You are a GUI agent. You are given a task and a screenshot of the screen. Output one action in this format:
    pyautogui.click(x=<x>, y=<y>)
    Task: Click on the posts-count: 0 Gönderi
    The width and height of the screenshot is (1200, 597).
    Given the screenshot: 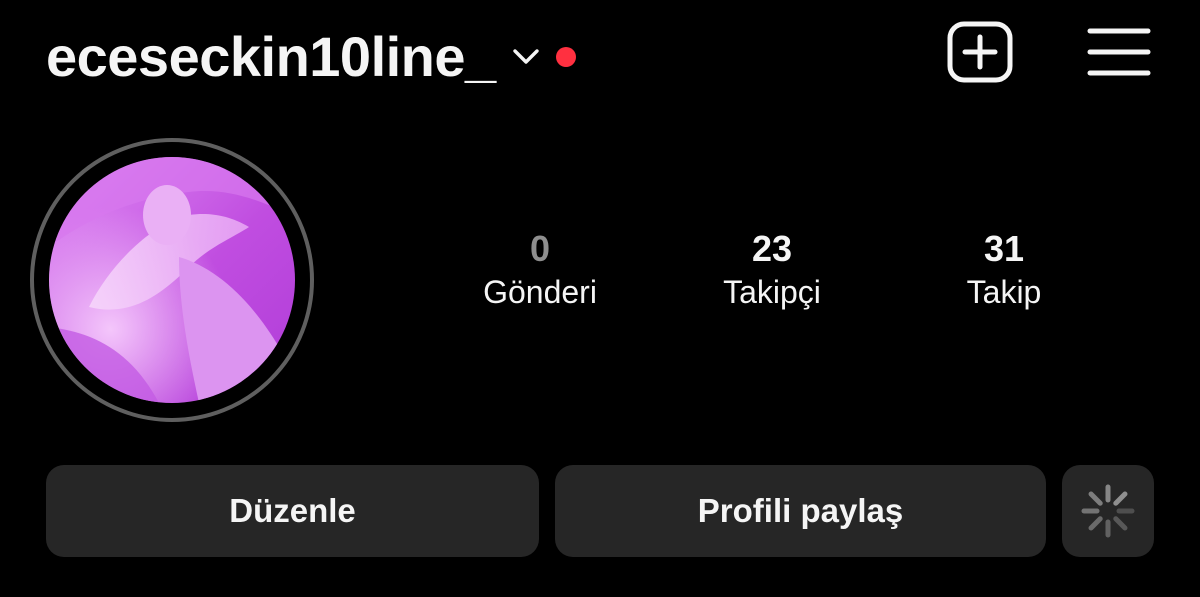 What is the action you would take?
    pyautogui.click(x=540, y=270)
    